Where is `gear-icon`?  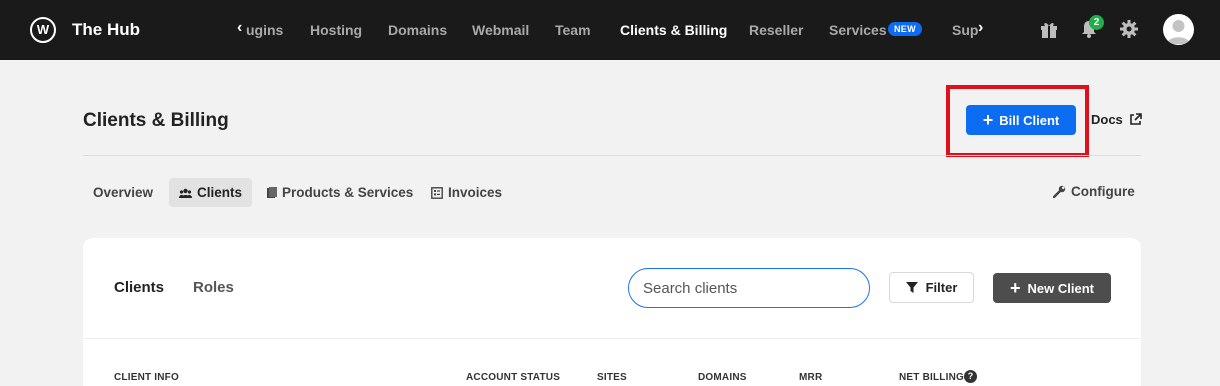 gear-icon is located at coordinates (1129, 29).